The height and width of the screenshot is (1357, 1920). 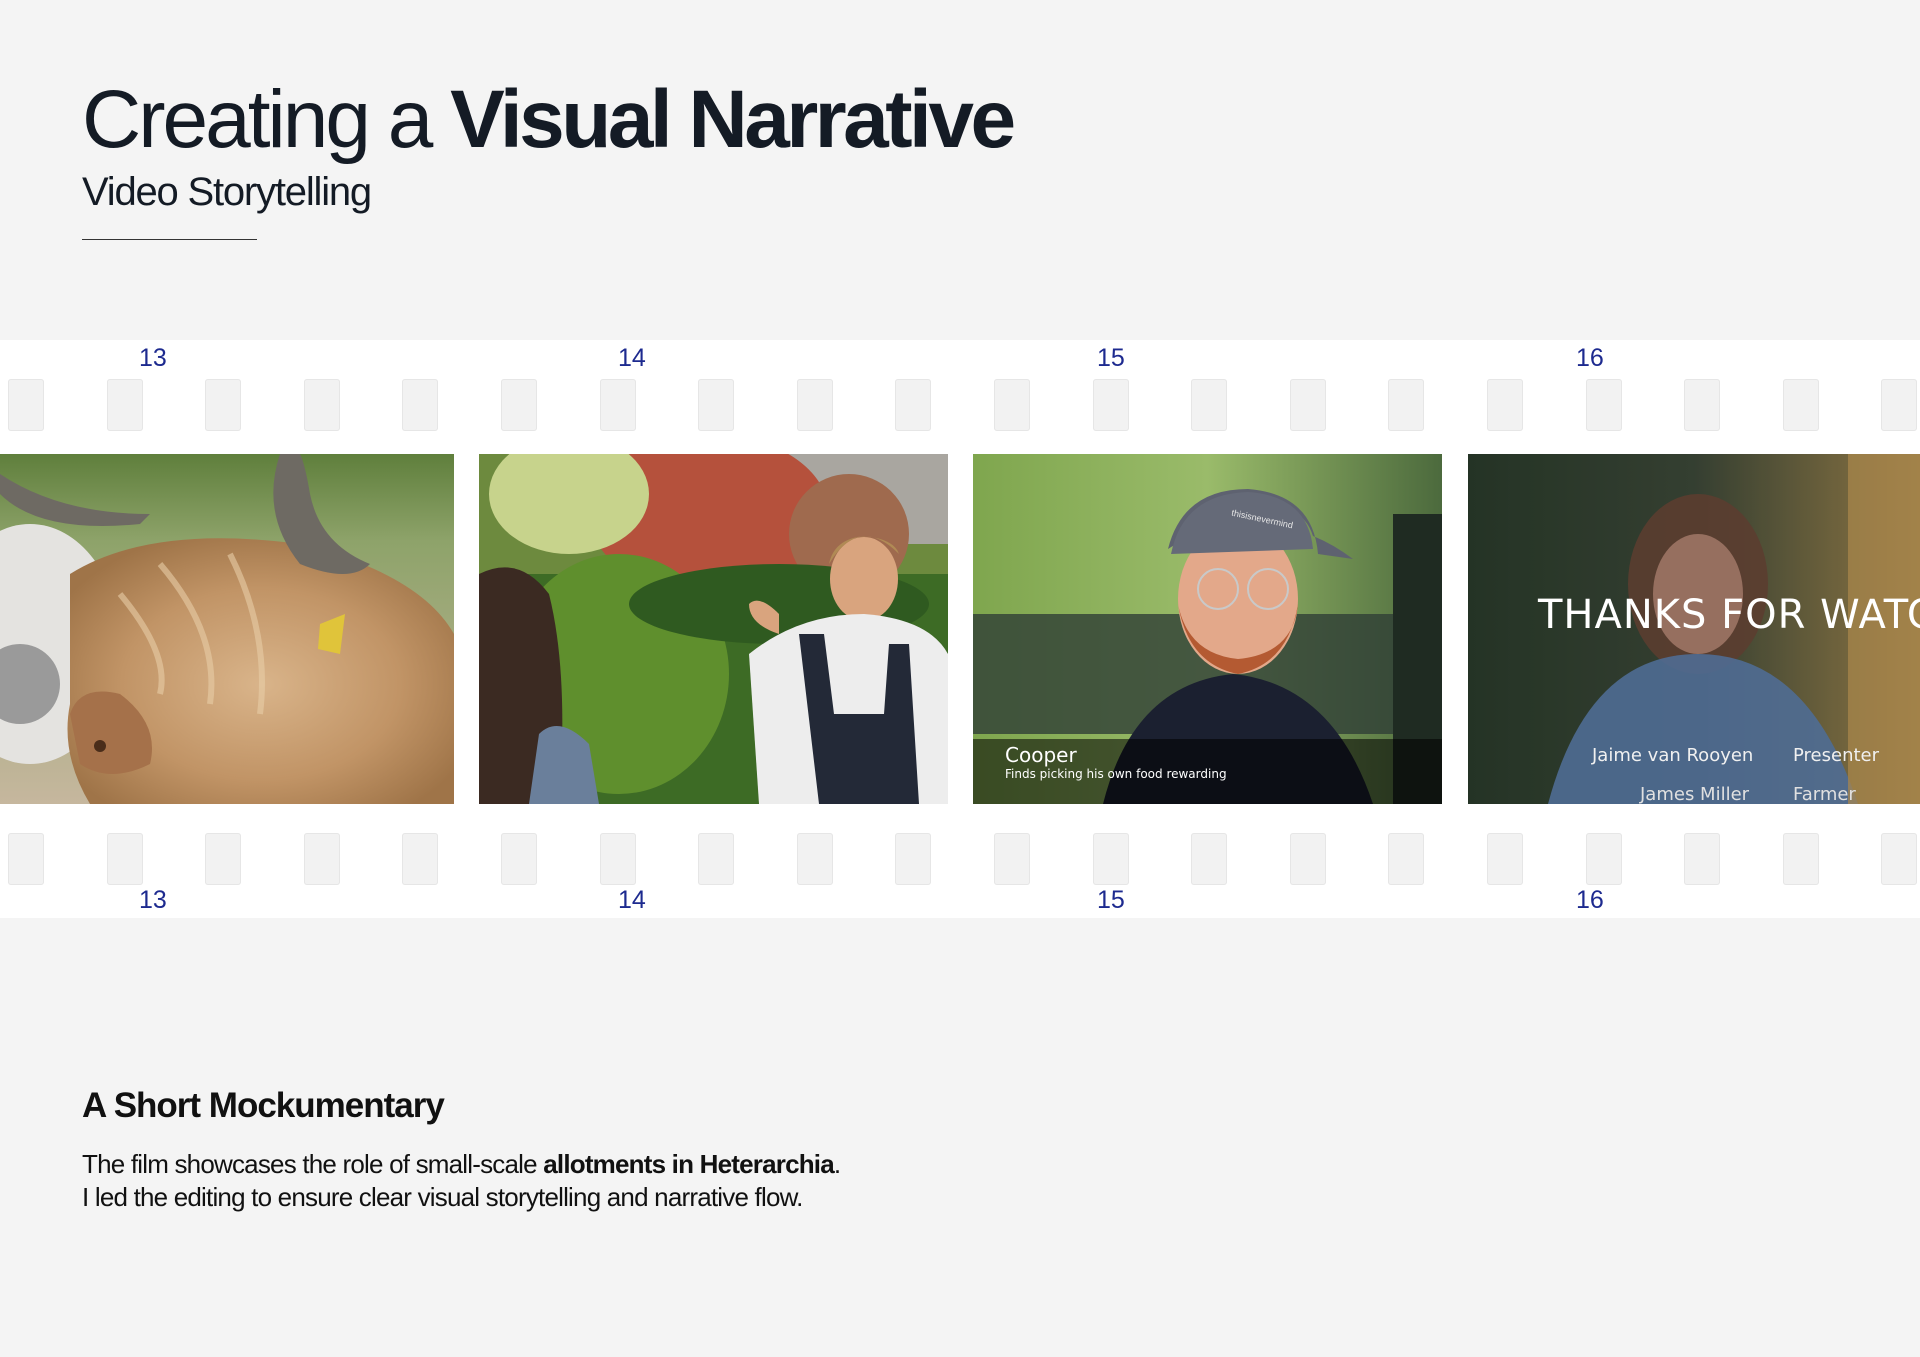 What do you see at coordinates (153, 900) in the screenshot?
I see `frame-number-bottom-13: 13` at bounding box center [153, 900].